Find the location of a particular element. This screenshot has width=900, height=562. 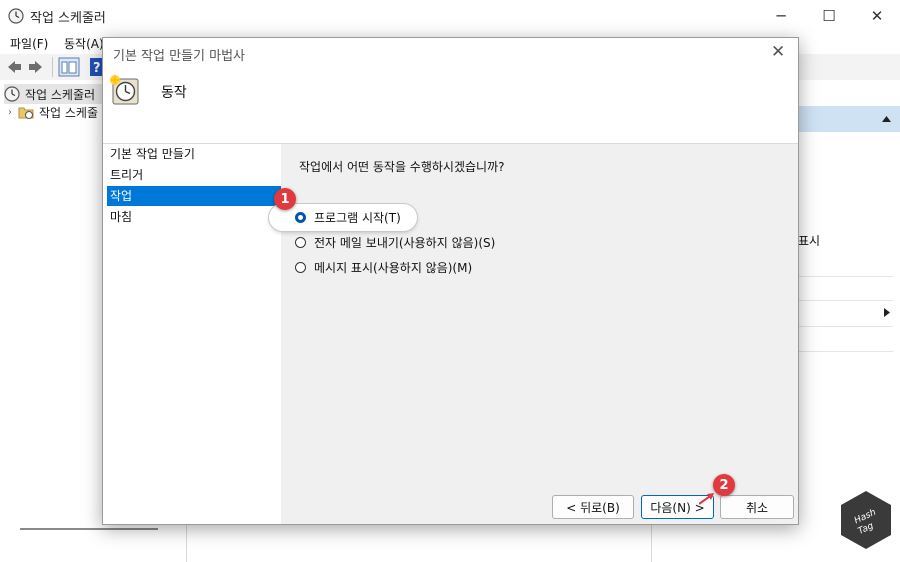

wizard-steps-list: 기본 작업 만들기 트리거 작업 마침 is located at coordinates (192, 334).